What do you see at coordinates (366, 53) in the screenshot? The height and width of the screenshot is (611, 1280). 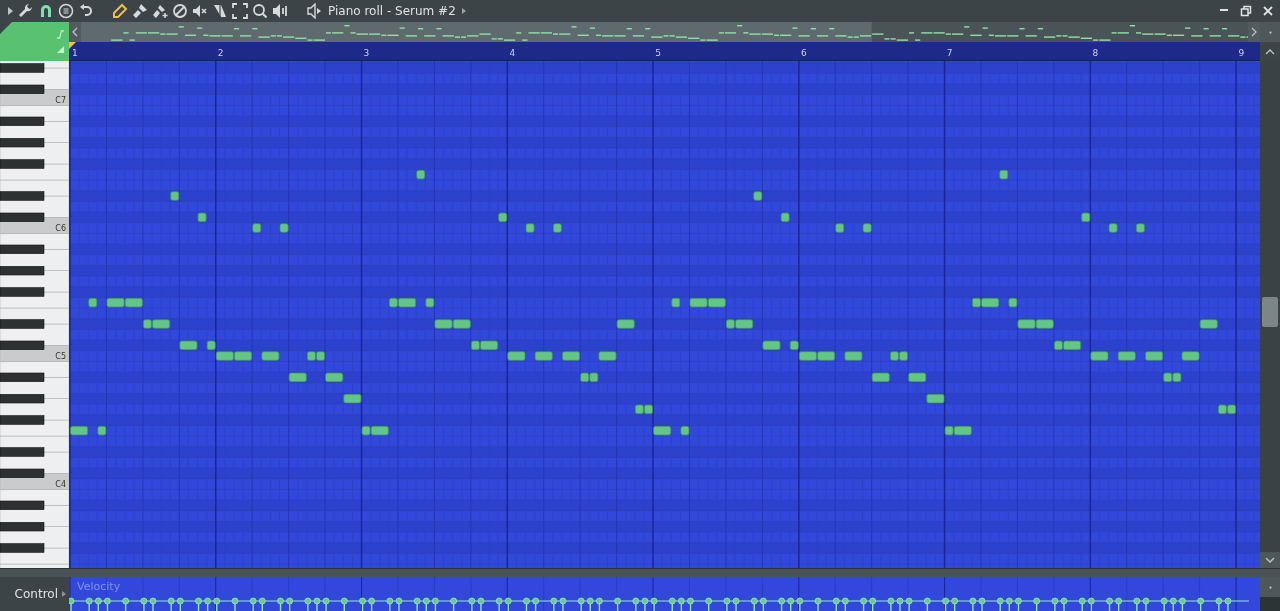 I see `bar-number: 3` at bounding box center [366, 53].